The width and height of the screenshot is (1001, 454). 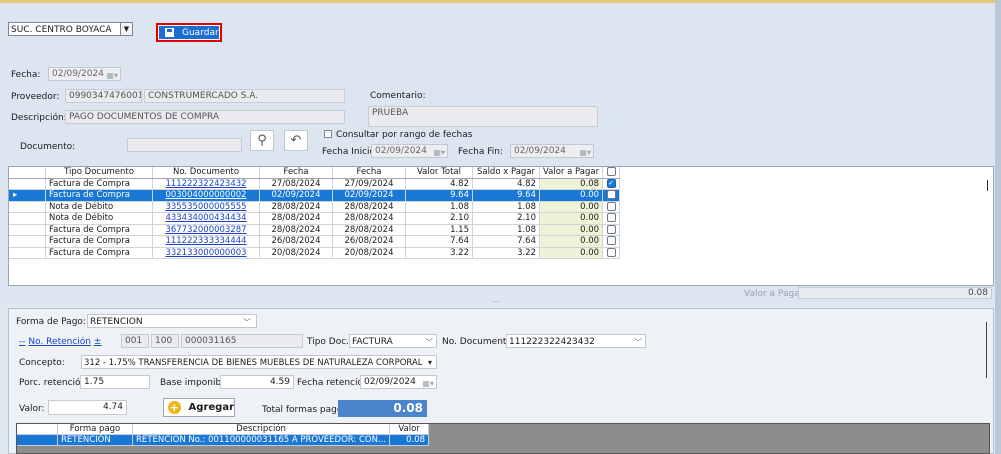 I want to click on sucursal-select: SUC. CENTRO BOYACA ▼, so click(x=70, y=29).